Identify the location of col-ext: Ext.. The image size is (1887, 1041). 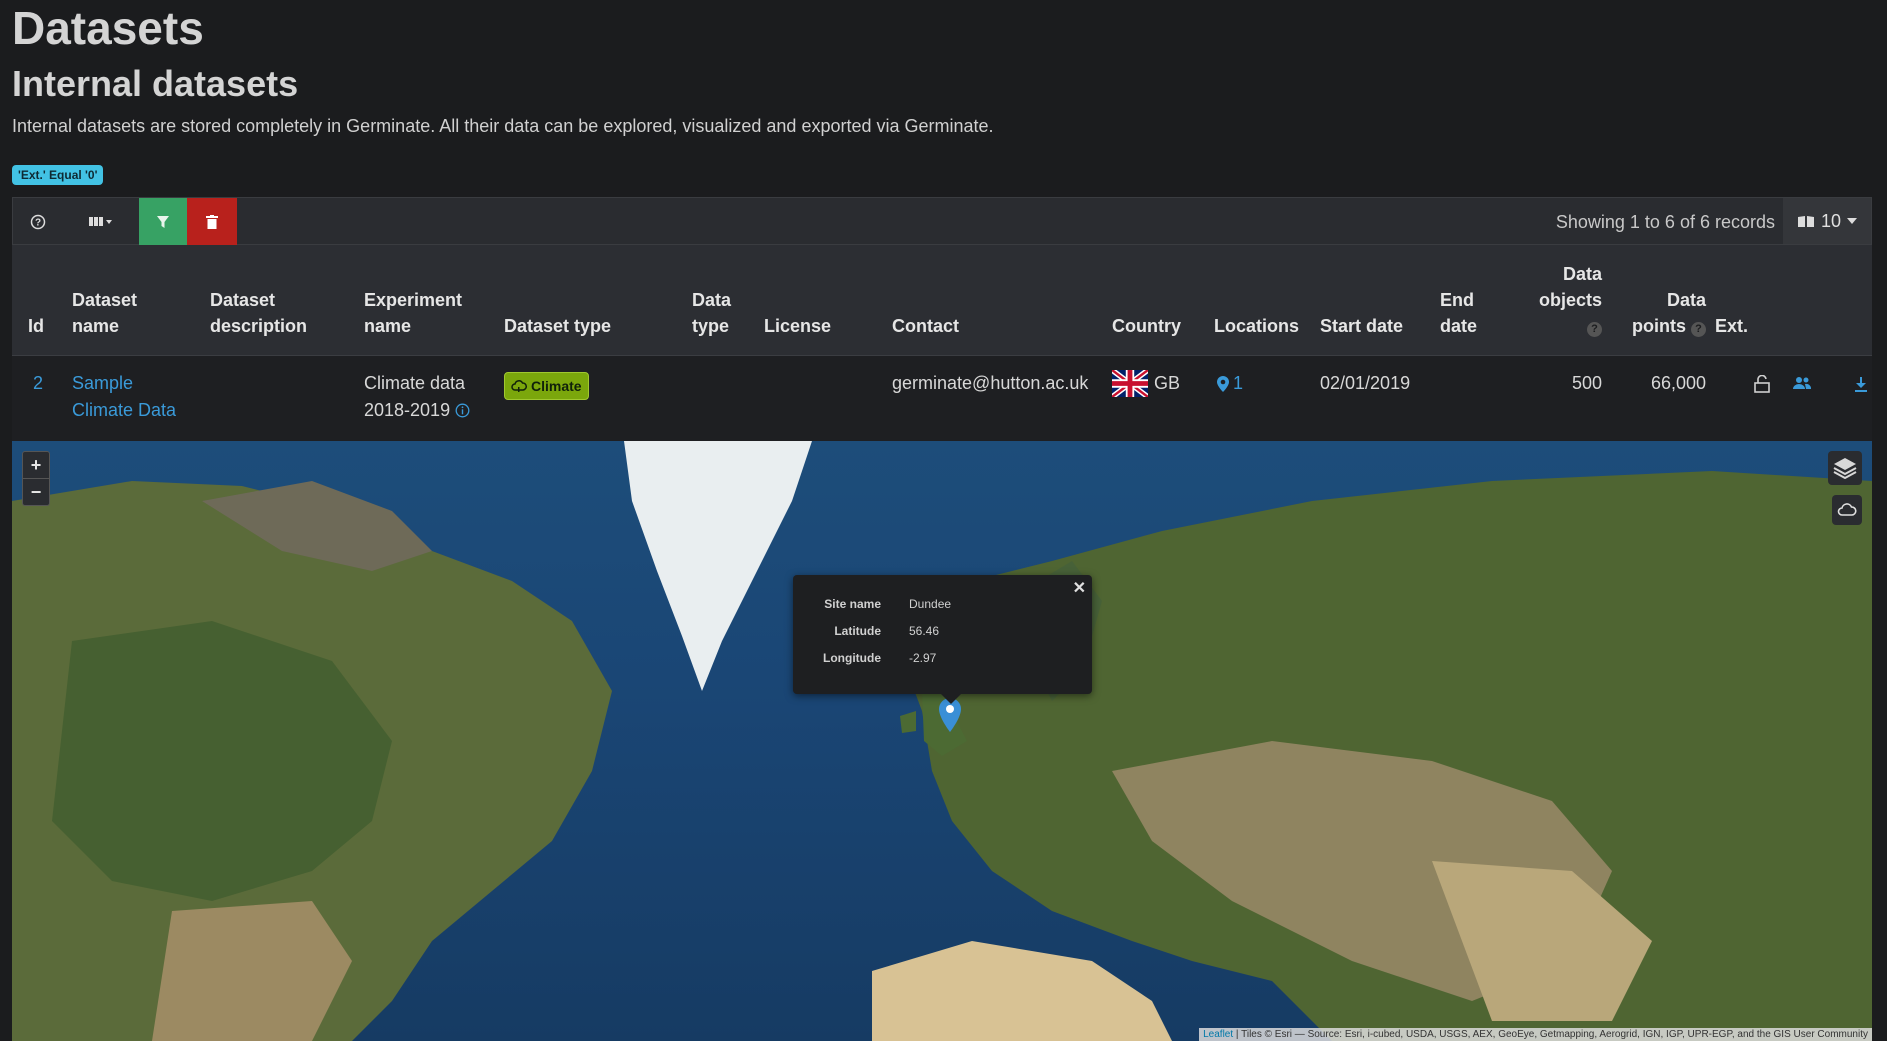
(1731, 326).